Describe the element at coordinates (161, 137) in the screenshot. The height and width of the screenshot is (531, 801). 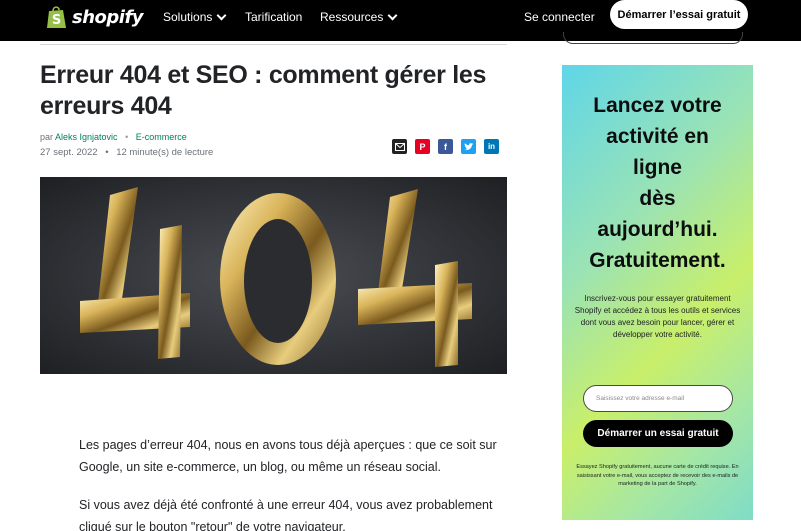
I see `category-link: E-commerce` at that location.